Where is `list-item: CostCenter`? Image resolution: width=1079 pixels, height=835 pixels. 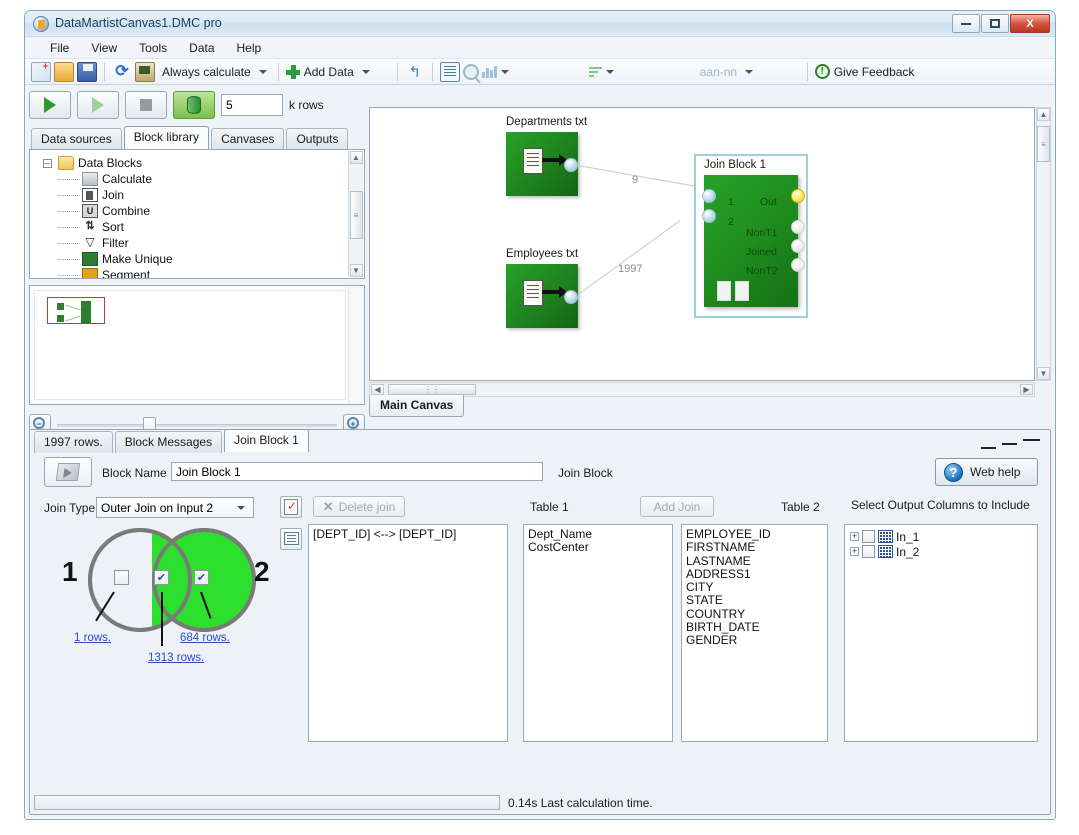
list-item: CostCenter is located at coordinates (598, 547).